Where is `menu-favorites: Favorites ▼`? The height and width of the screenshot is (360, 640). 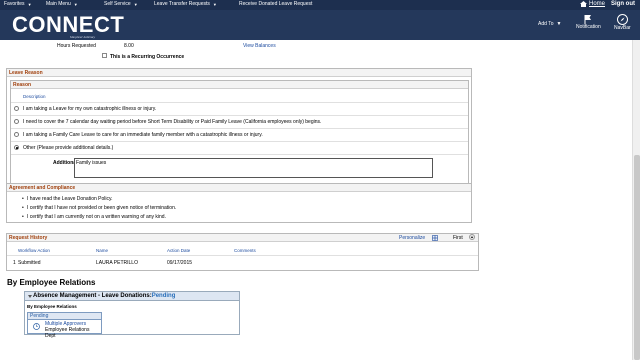 menu-favorites: Favorites ▼ is located at coordinates (16, 4).